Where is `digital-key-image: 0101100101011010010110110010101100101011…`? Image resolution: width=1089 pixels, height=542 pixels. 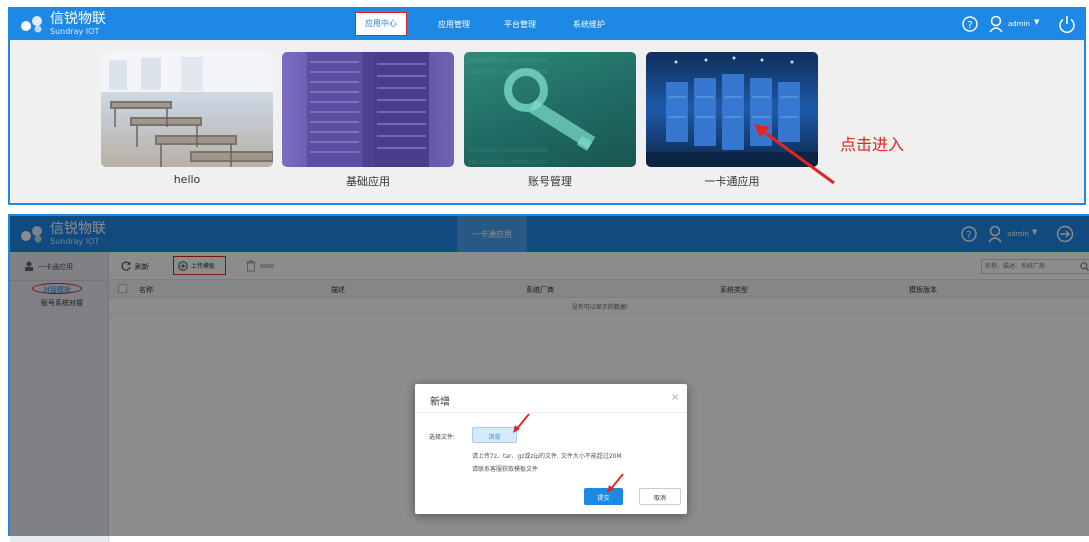
digital-key-image: 0101100101011010010110110010101100101011… is located at coordinates (532, 111).